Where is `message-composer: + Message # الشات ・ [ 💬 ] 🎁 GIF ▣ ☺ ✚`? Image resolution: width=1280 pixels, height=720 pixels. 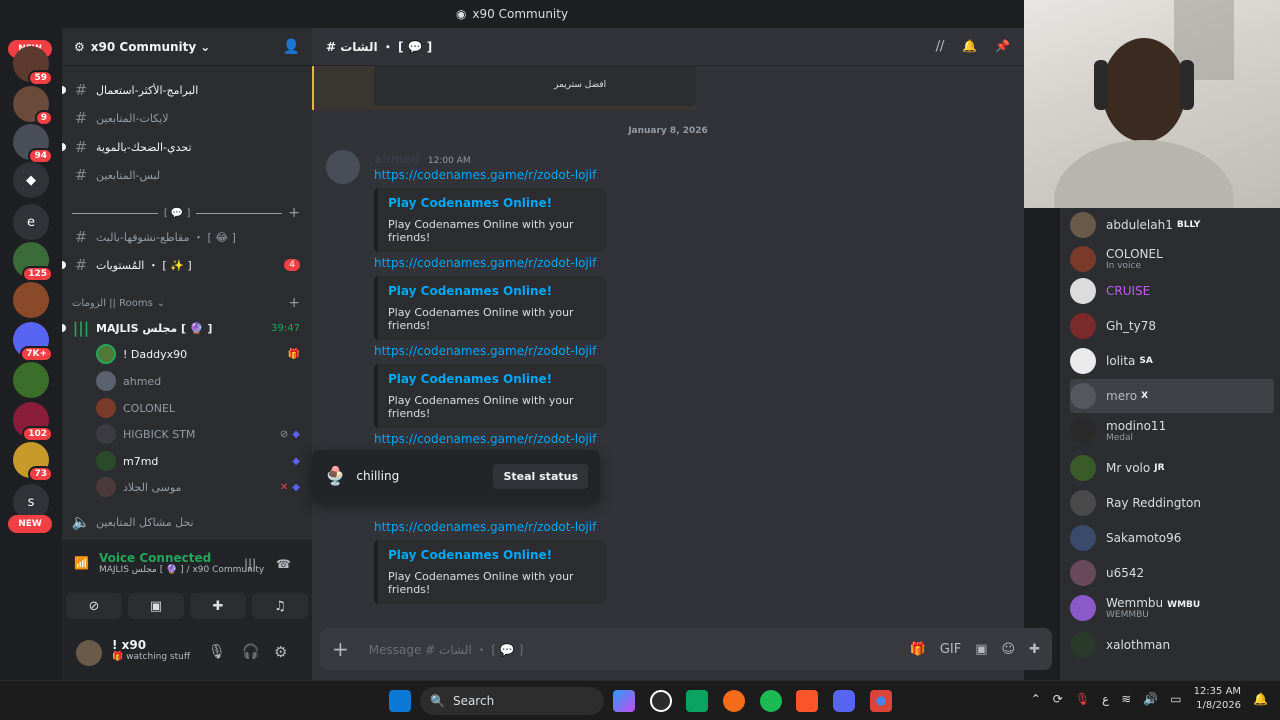 message-composer: + Message # الشات ・ [ 💬 ] 🎁 GIF ▣ ☺ ✚ is located at coordinates (686, 649).